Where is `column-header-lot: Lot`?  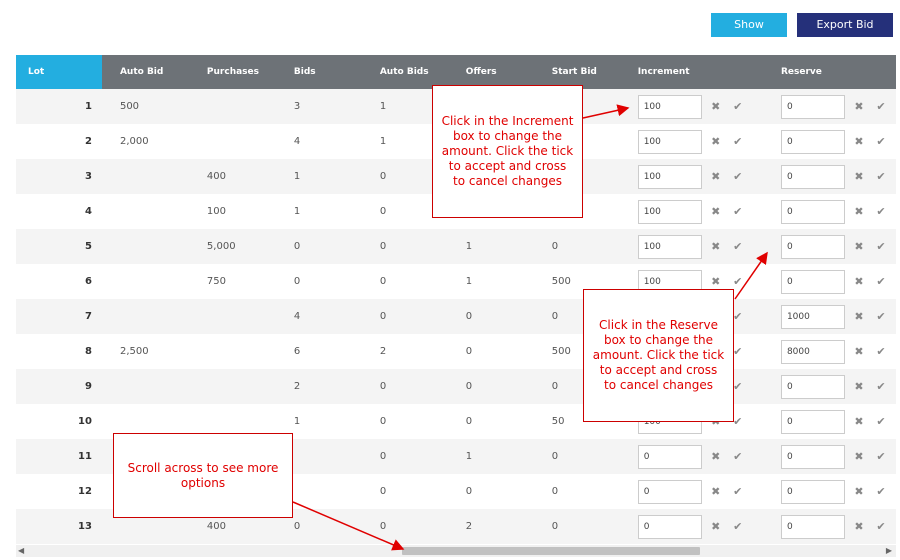 column-header-lot: Lot is located at coordinates (59, 72).